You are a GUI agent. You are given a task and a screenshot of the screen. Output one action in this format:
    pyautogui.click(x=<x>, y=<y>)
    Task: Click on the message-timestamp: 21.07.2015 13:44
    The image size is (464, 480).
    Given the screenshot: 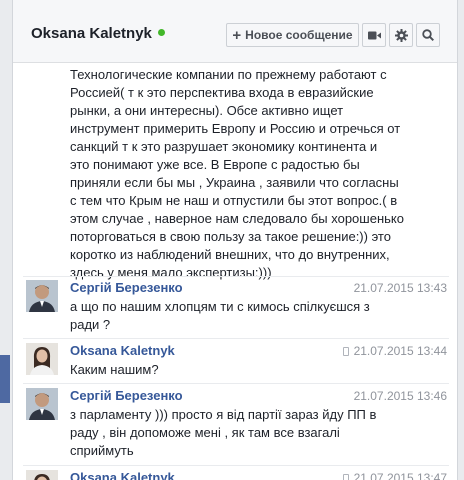 What is the action you would take?
    pyautogui.click(x=394, y=351)
    